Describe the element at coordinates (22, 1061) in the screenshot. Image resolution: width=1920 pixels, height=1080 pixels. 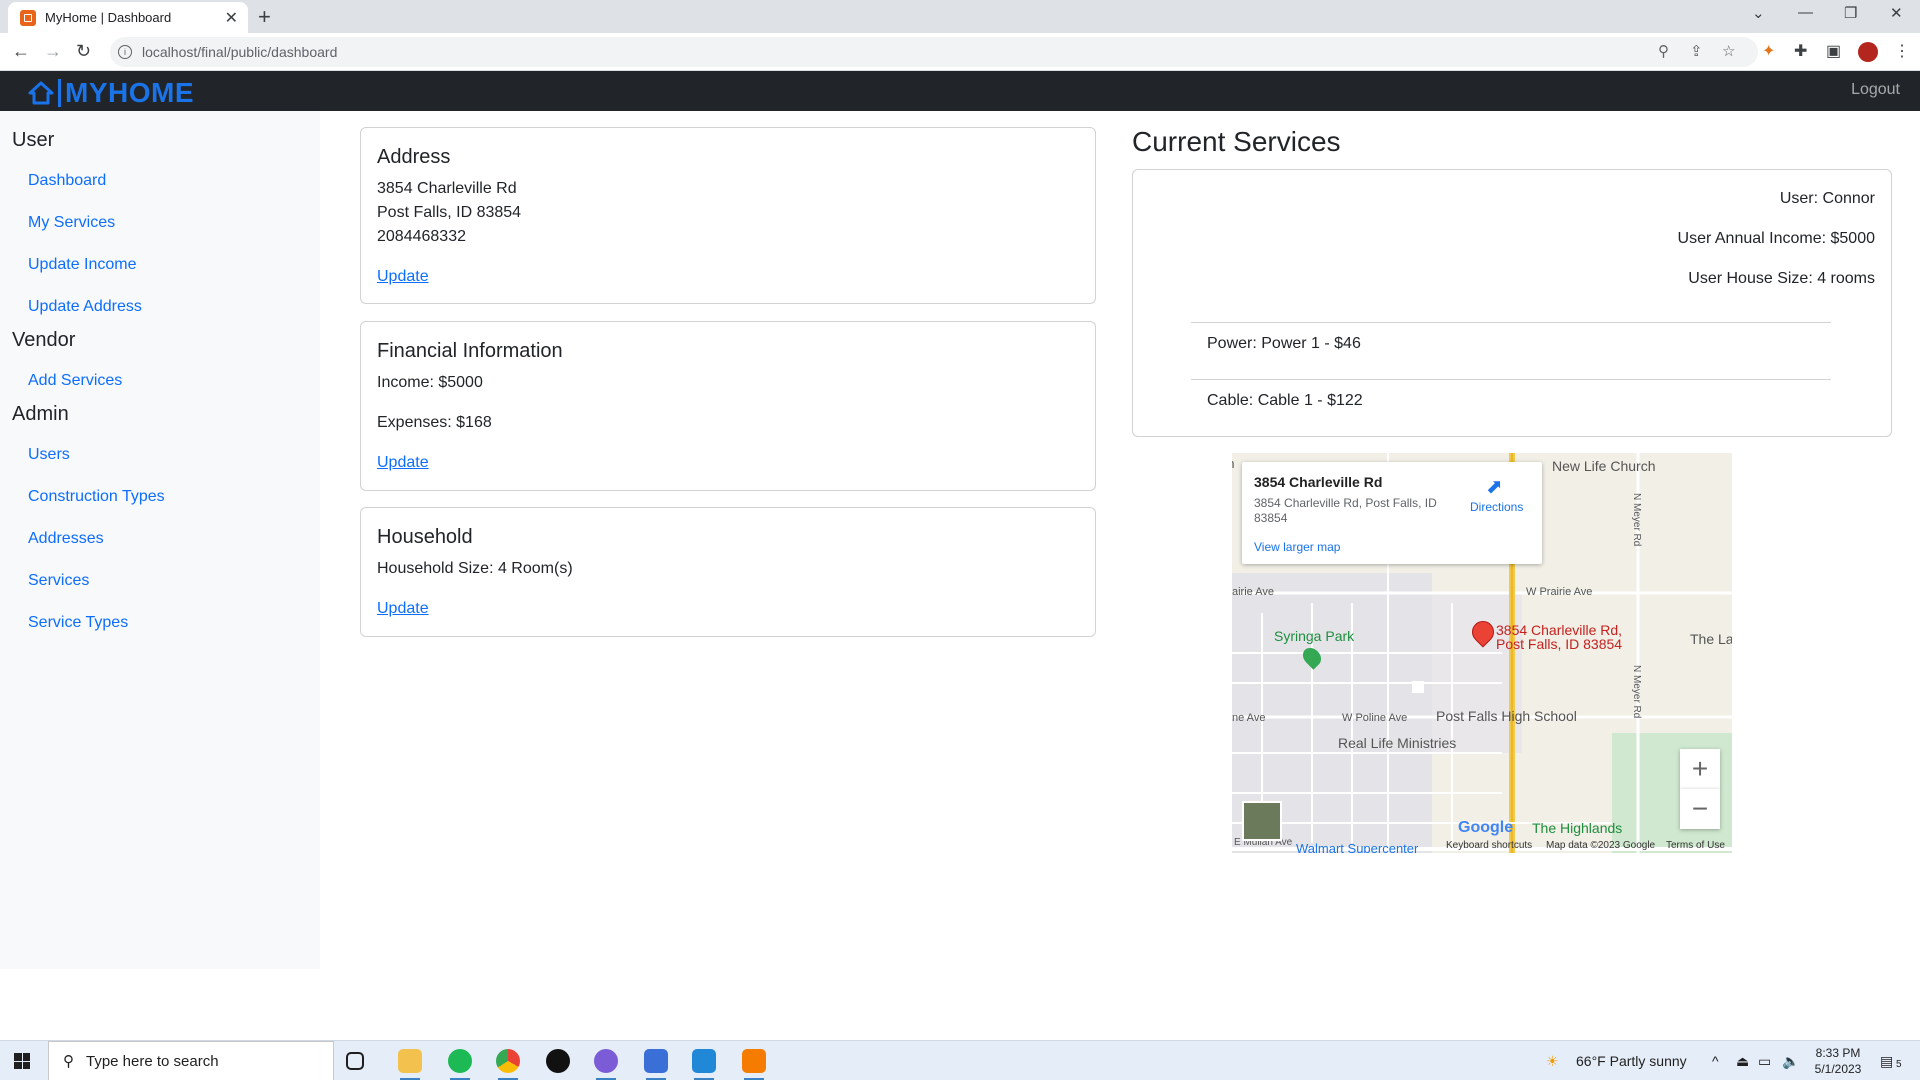
I see `windows-start-icon` at that location.